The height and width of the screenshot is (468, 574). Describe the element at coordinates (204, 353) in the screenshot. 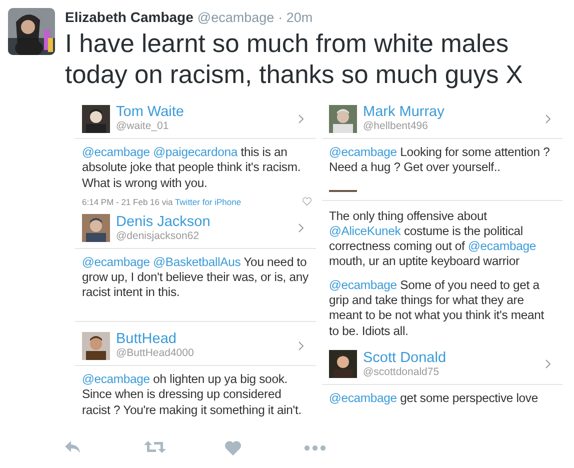

I see `user-handle: @ButtHead4000` at that location.